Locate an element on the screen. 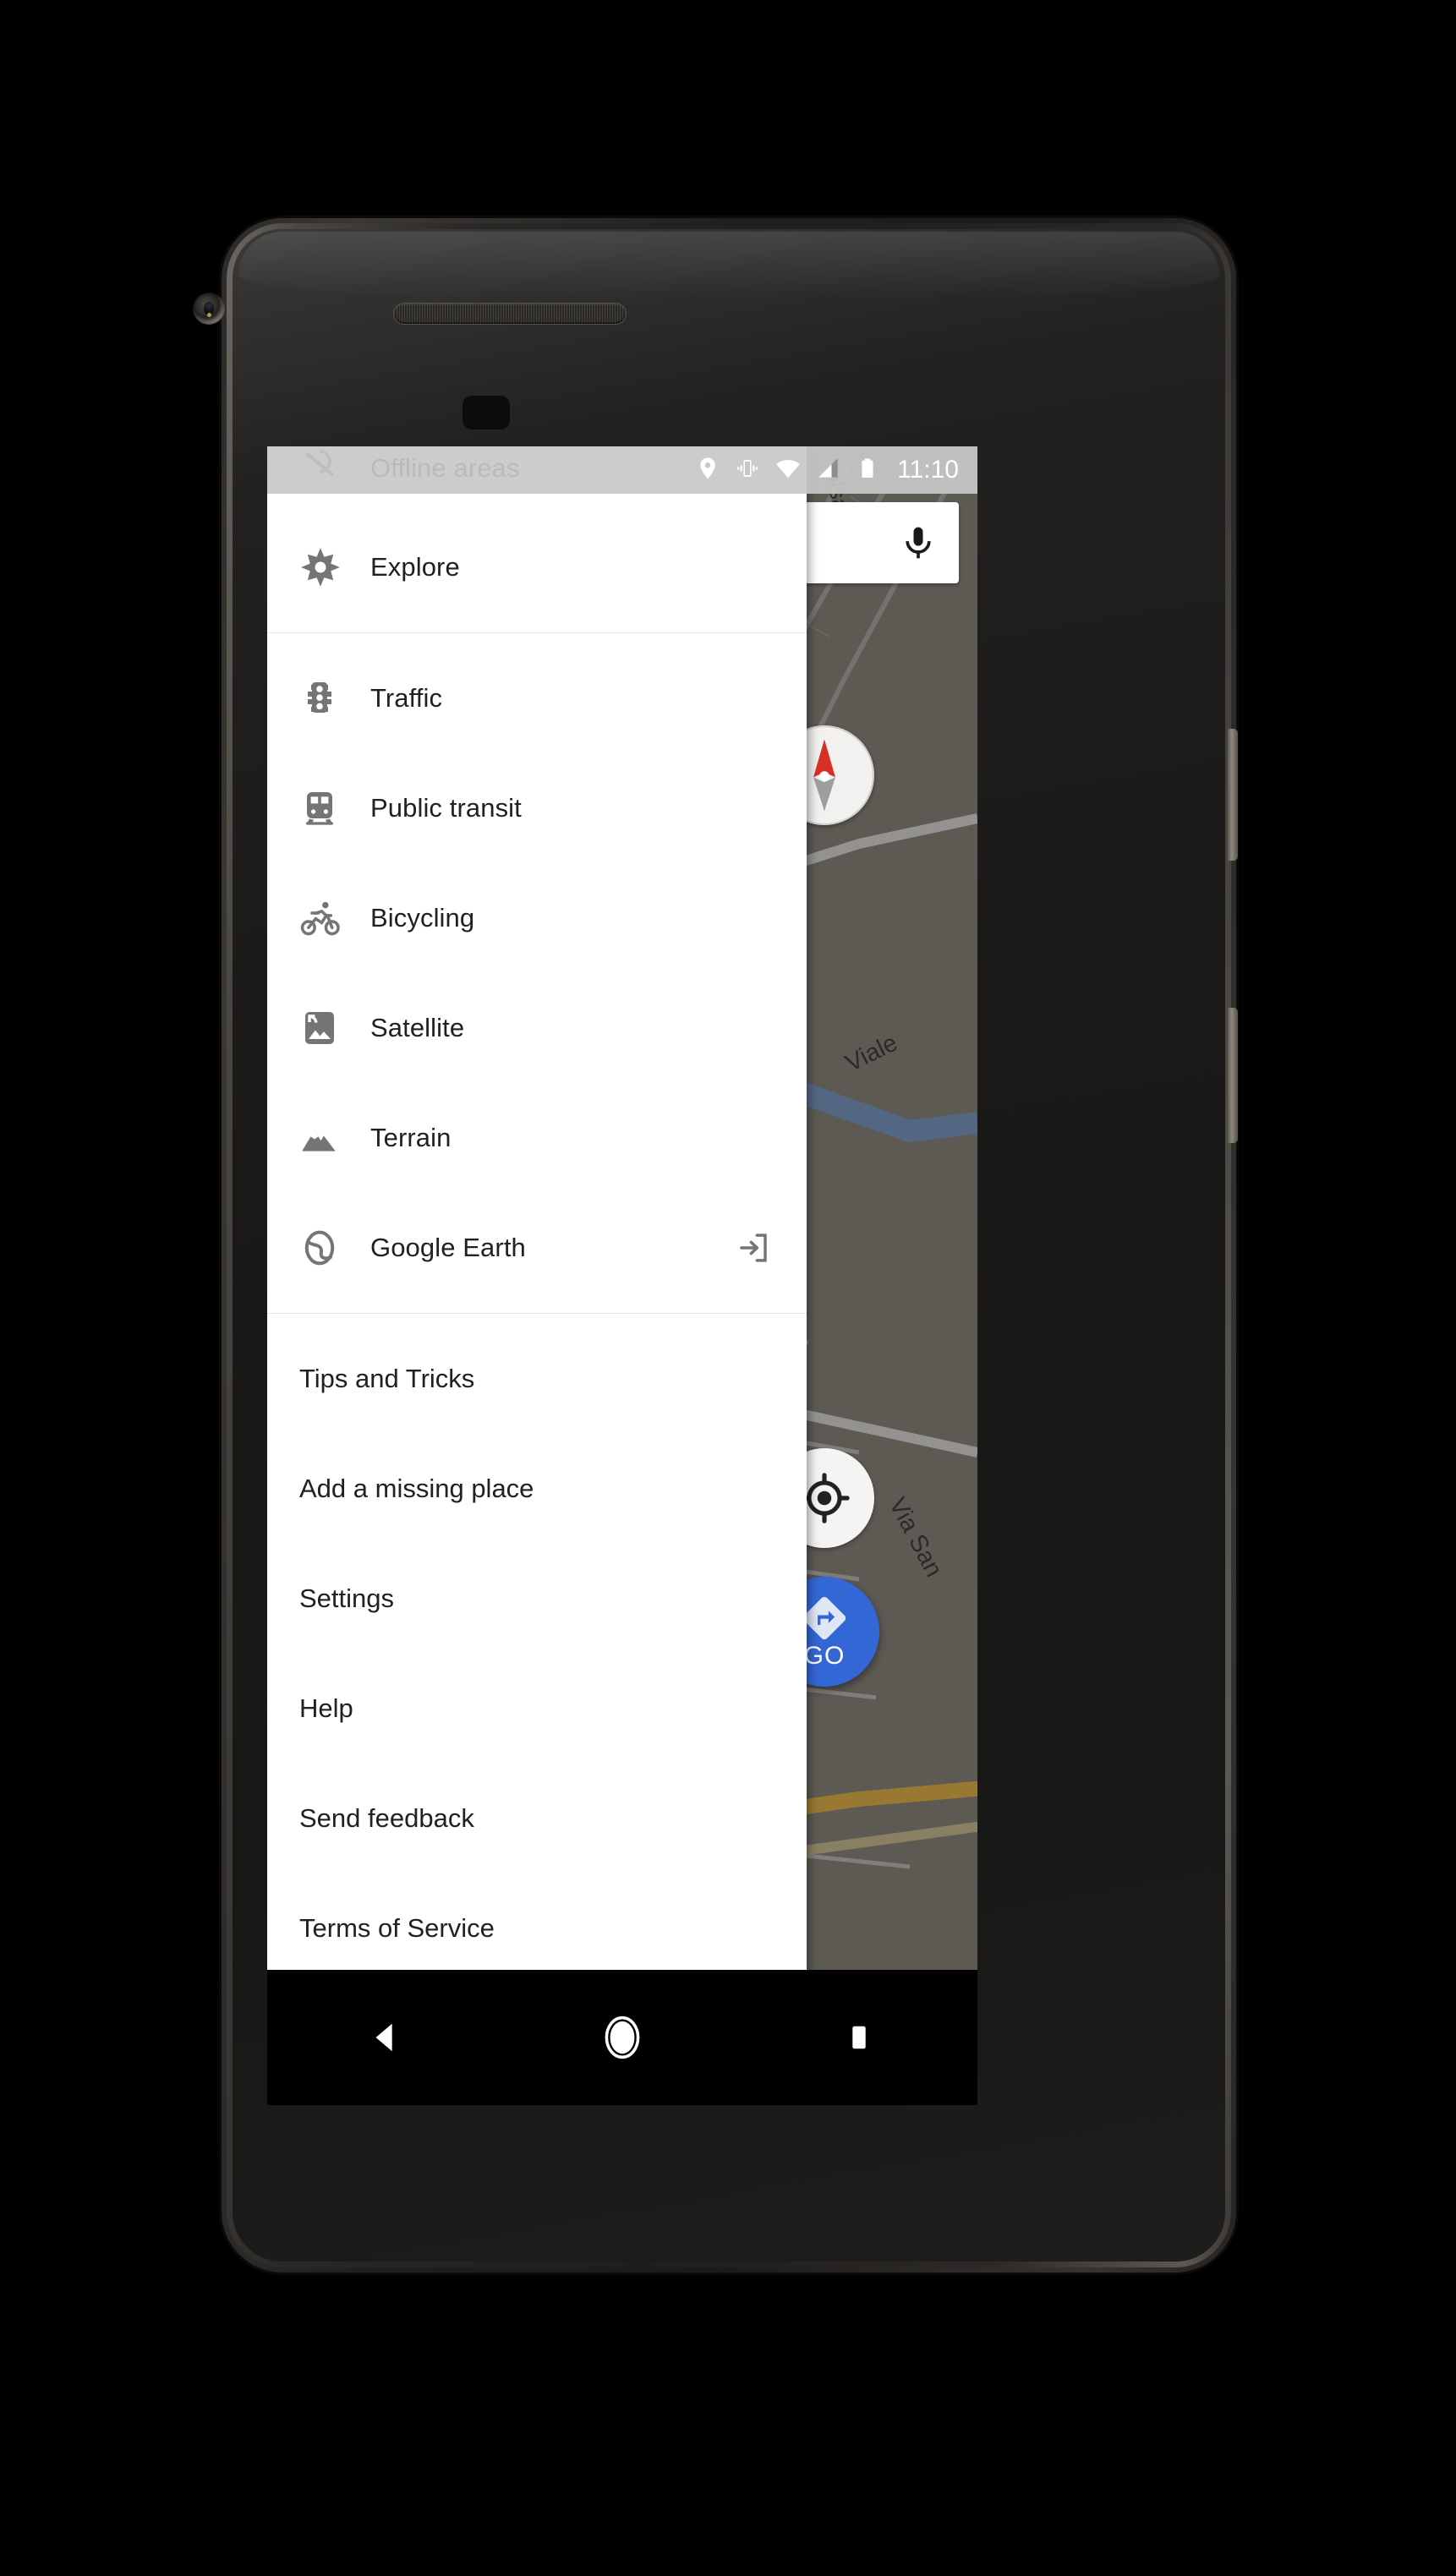  open-external-icon is located at coordinates (753, 1248).